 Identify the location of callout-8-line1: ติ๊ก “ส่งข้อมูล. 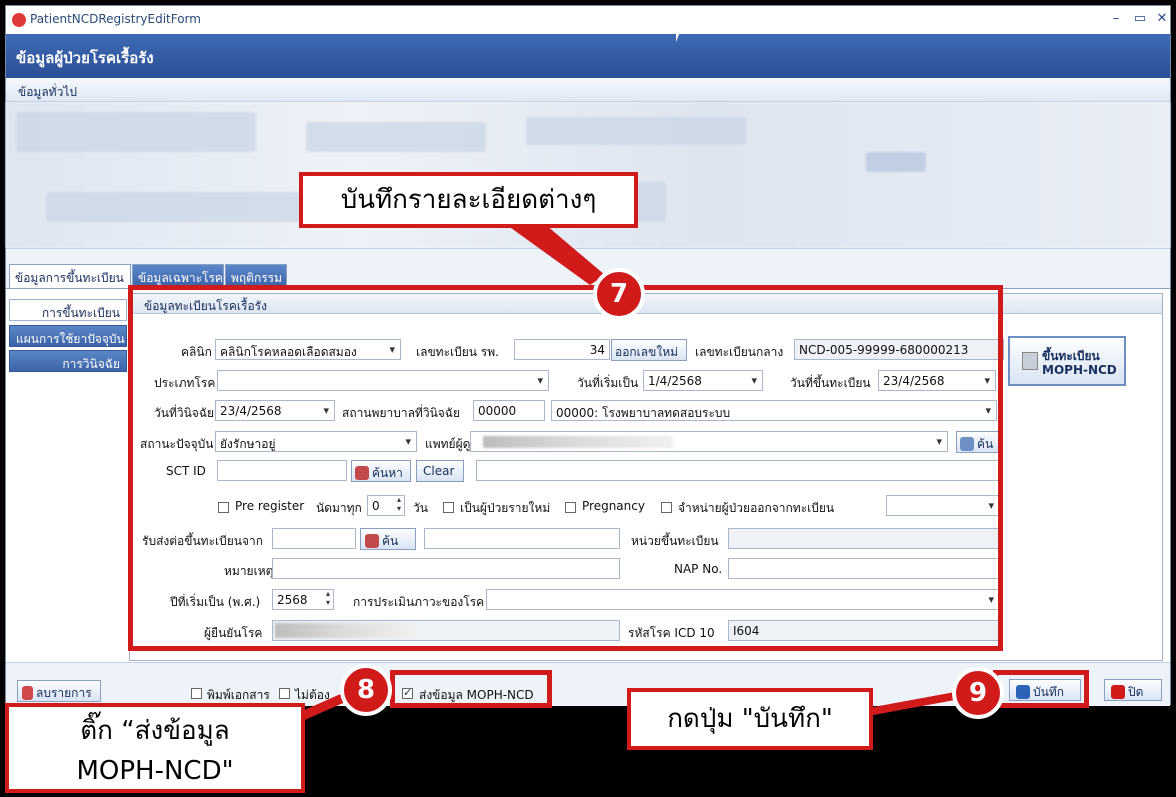
(155, 731).